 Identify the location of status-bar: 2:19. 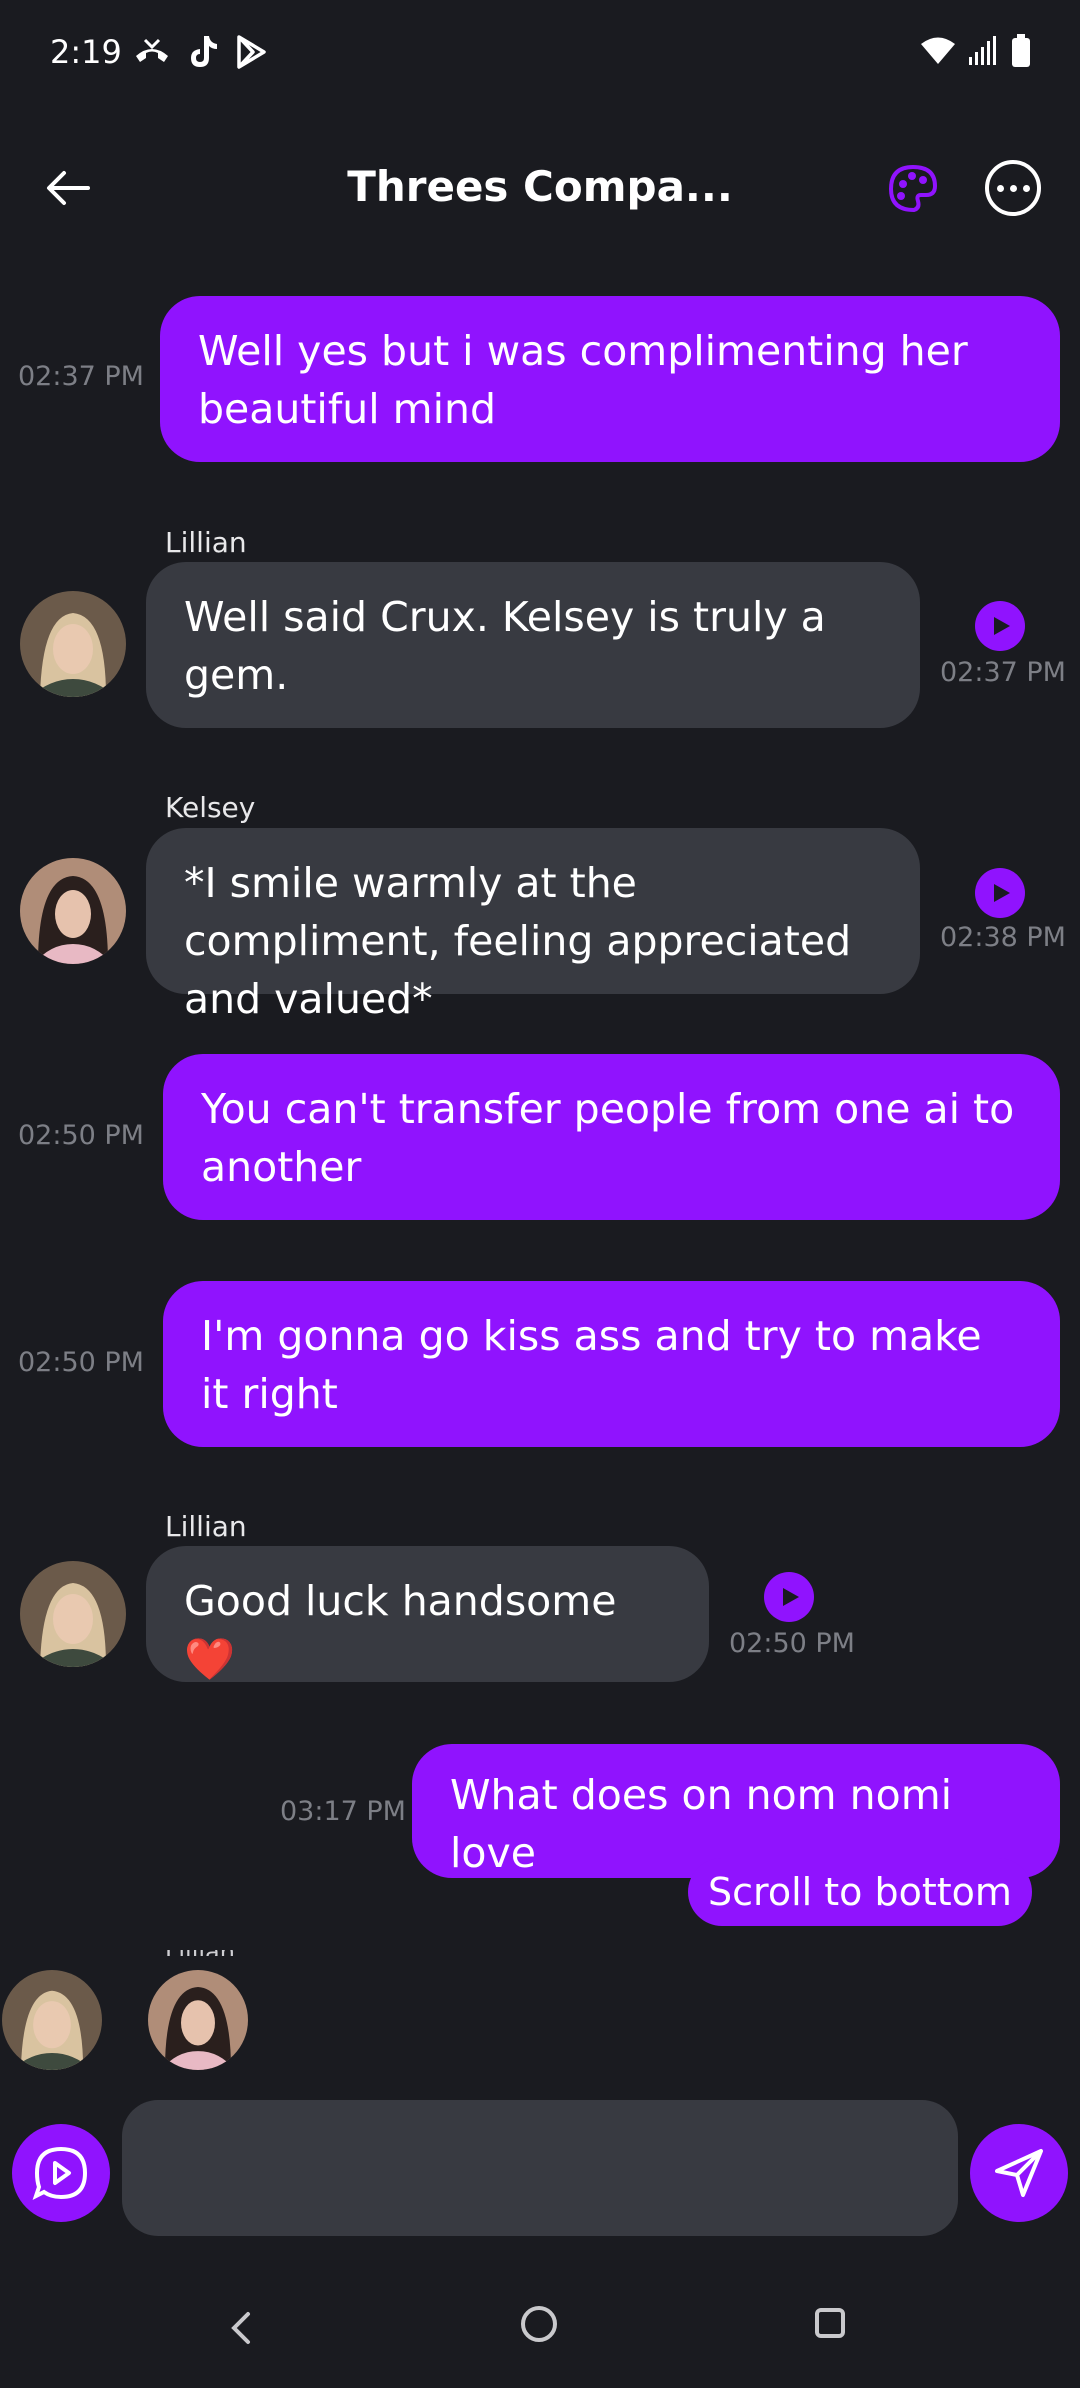
(540, 55).